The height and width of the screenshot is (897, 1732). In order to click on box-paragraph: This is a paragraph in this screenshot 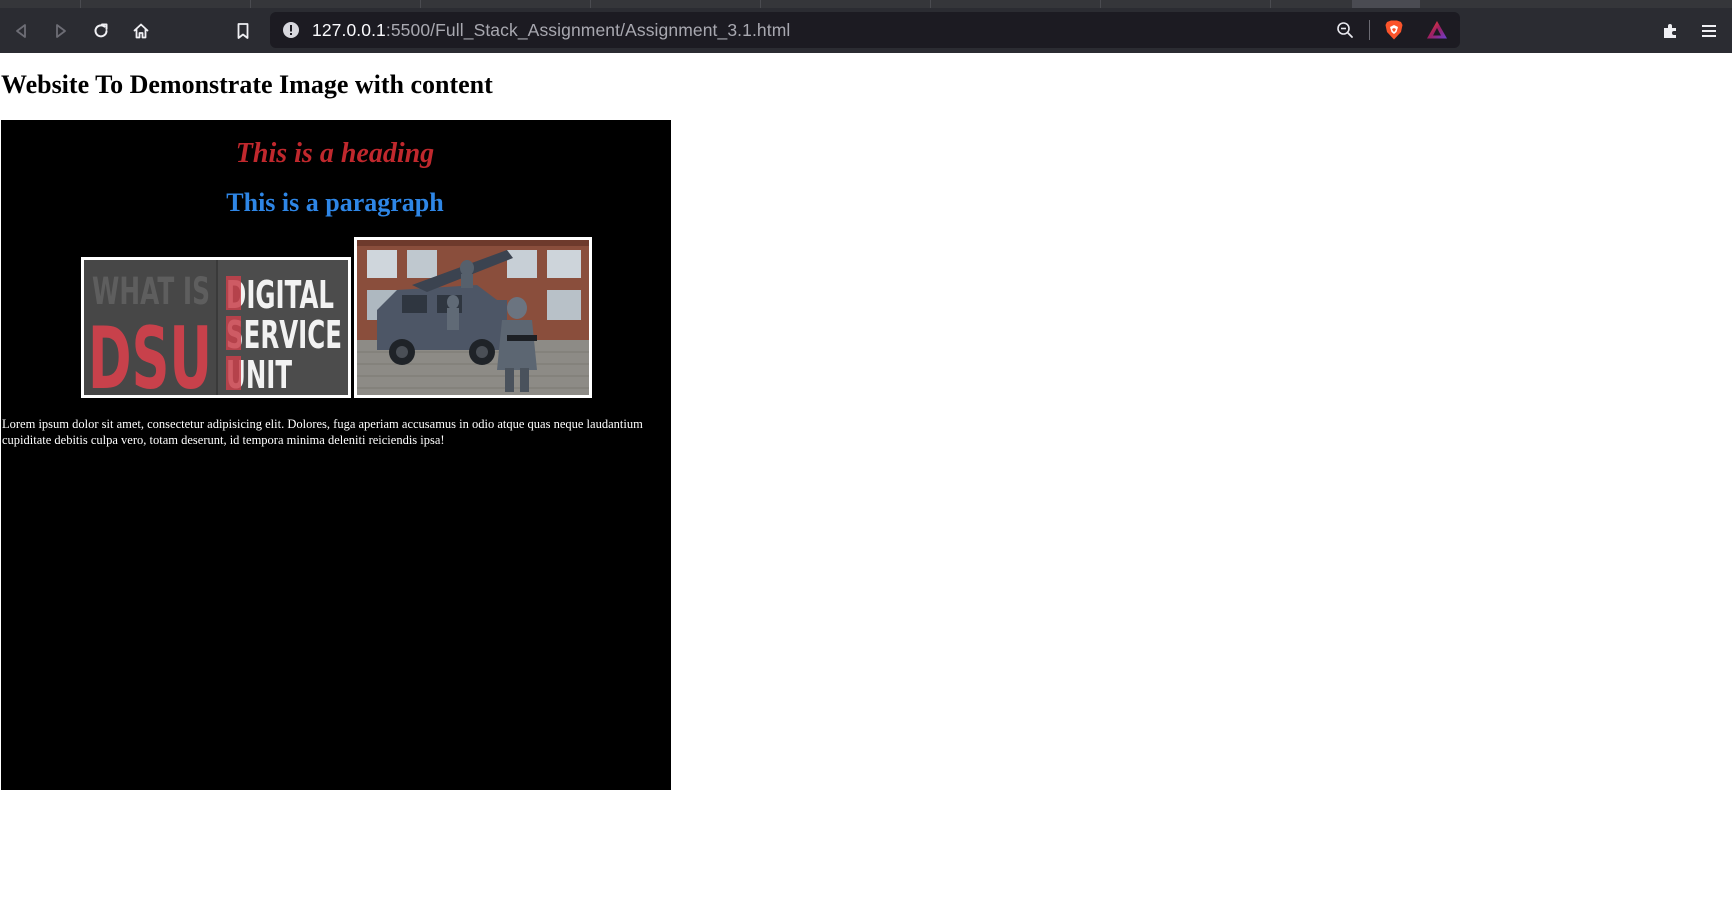, I will do `click(335, 202)`.